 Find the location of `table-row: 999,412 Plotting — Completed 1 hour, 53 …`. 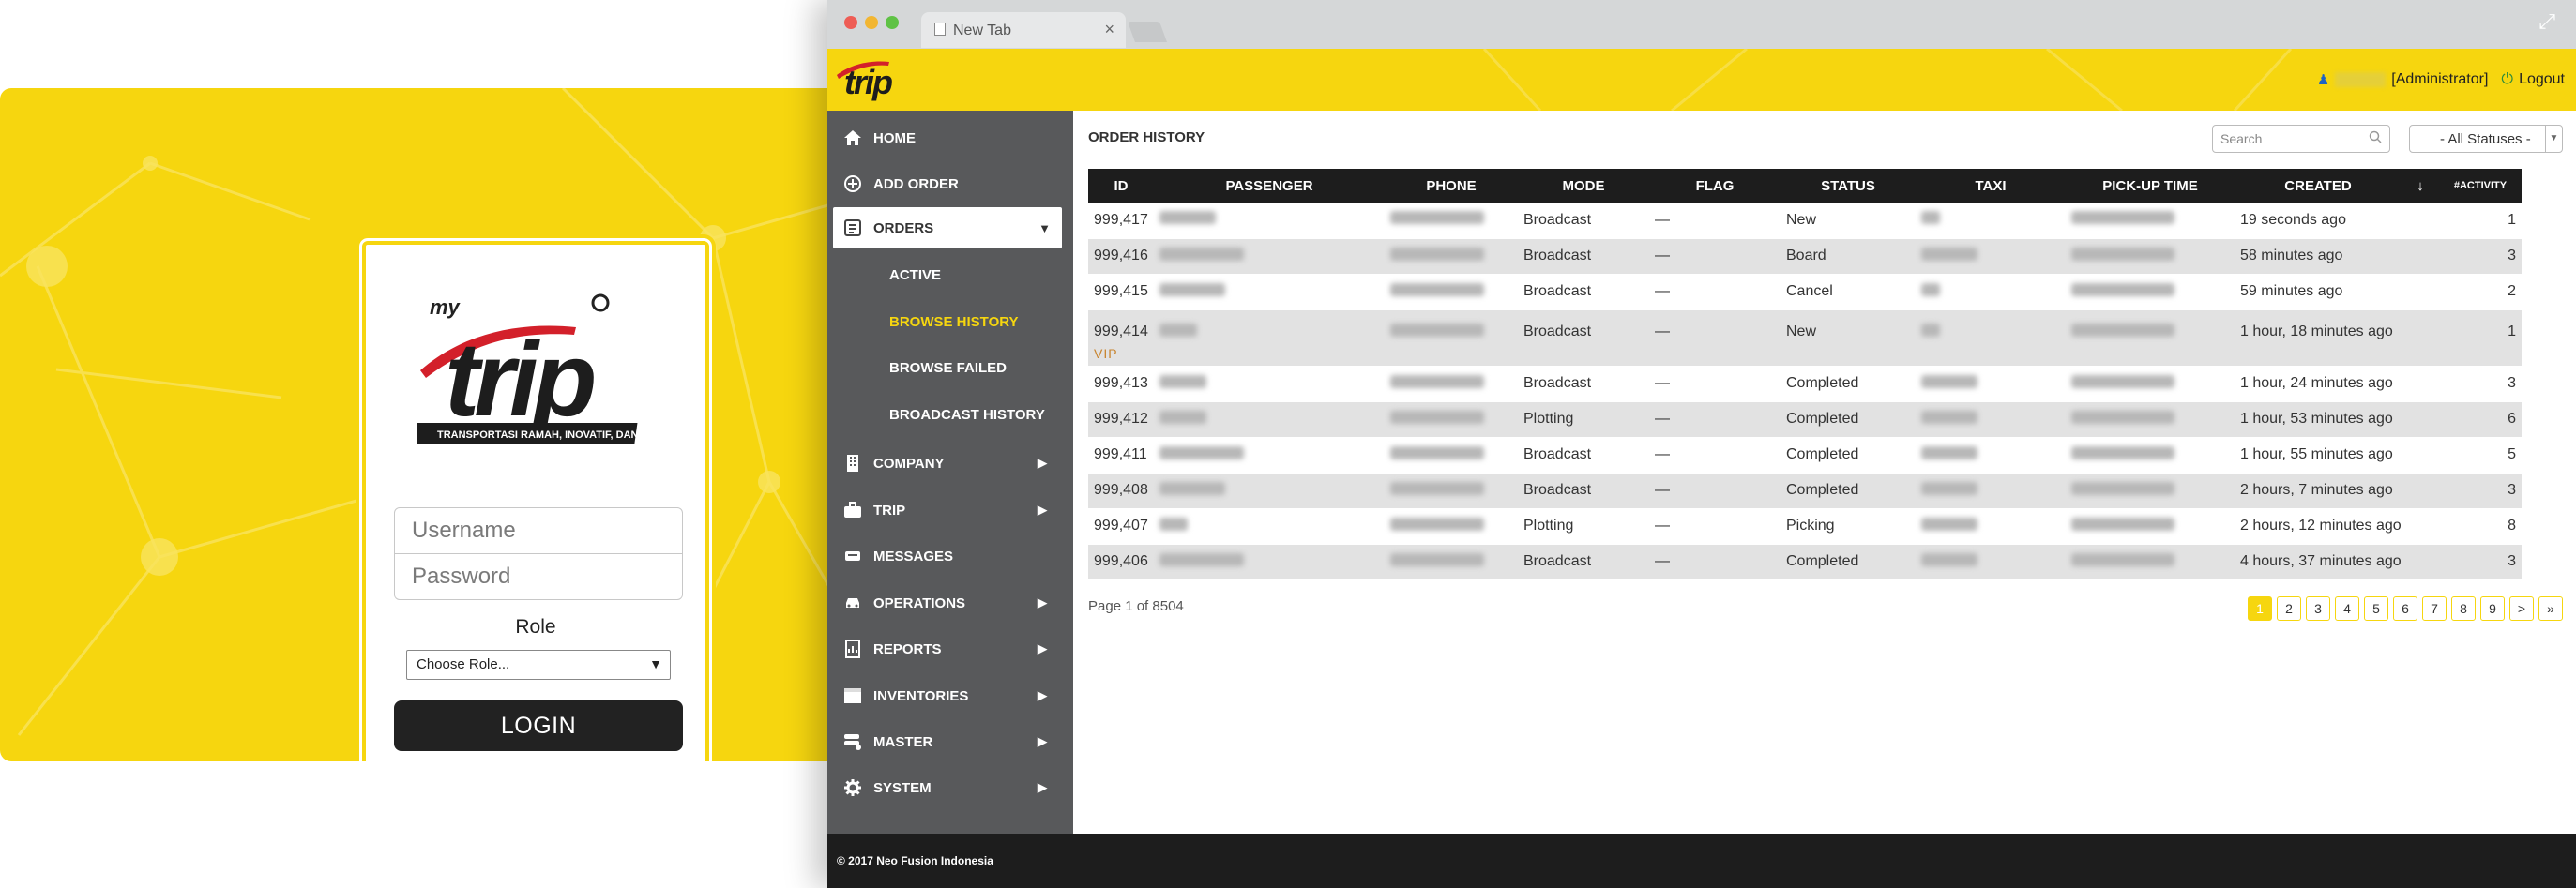

table-row: 999,412 Plotting — Completed 1 hour, 53 … is located at coordinates (1805, 419).